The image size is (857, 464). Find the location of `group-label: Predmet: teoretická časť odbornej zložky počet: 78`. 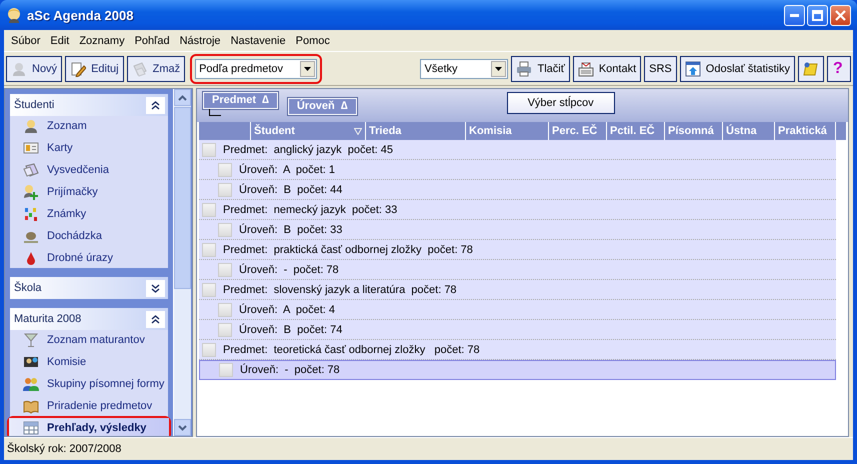

group-label: Predmet: teoretická časť odbornej zložky počet: 78 is located at coordinates (351, 350).